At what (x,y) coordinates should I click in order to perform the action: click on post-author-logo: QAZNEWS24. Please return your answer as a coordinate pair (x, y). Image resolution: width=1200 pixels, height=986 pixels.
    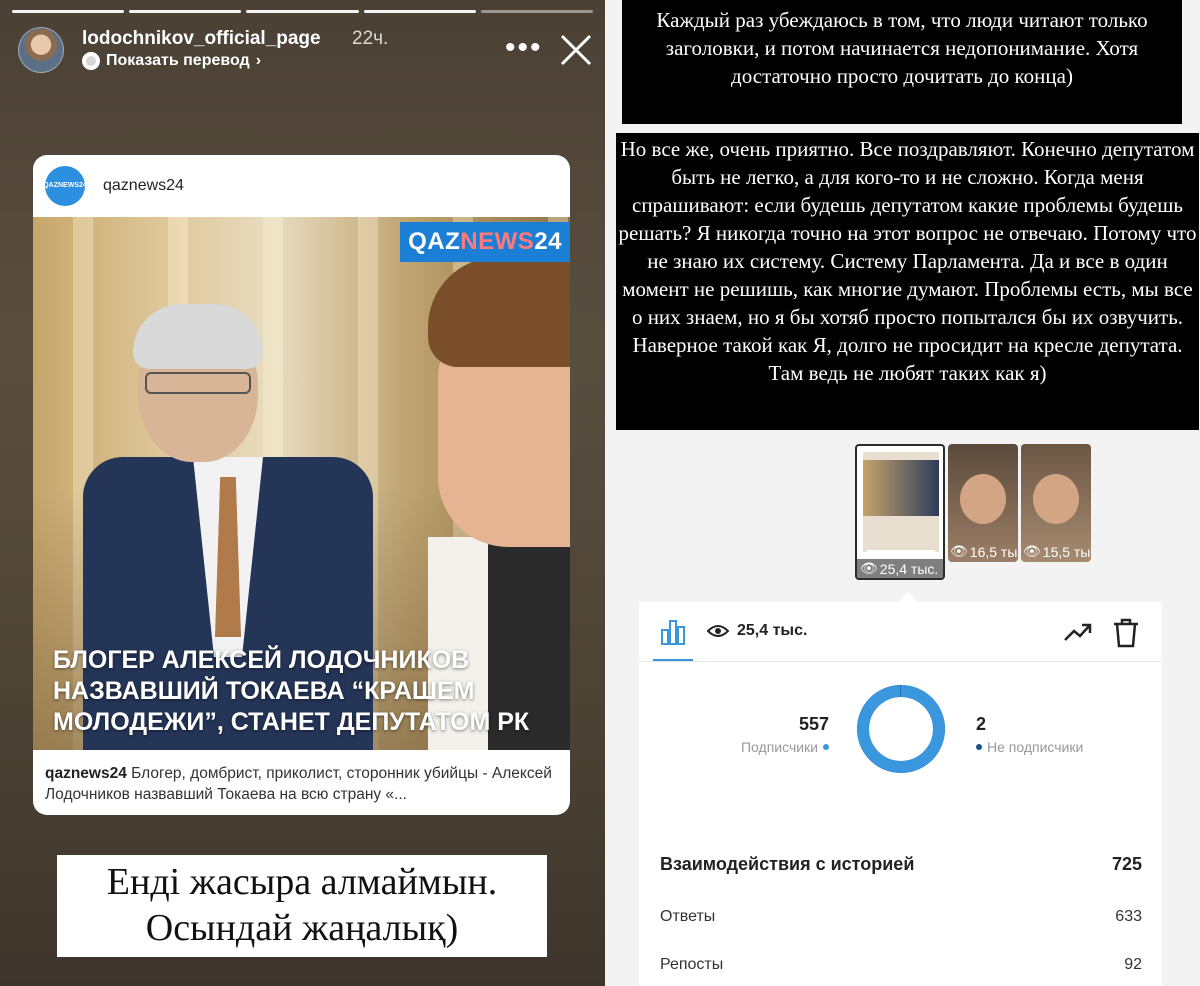
    Looking at the image, I should click on (65, 186).